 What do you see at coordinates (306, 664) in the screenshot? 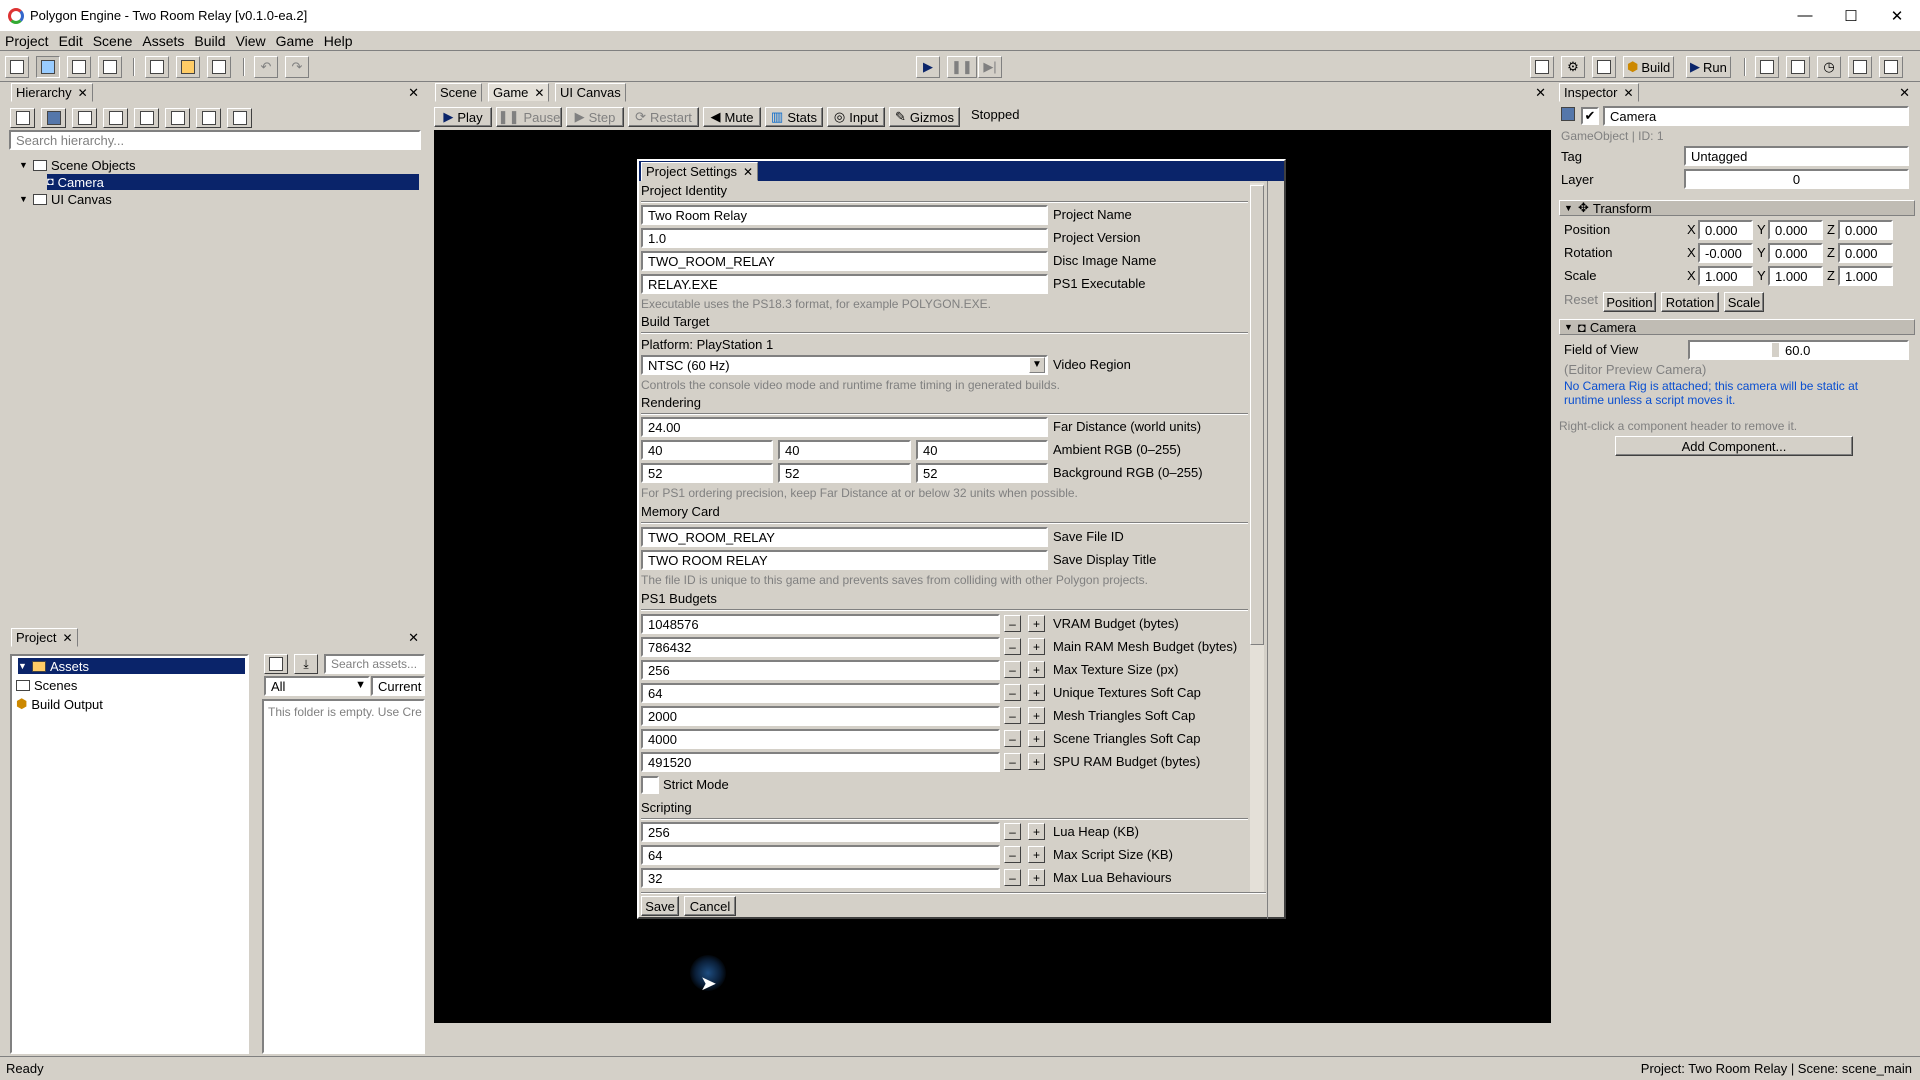
I see `download-button: ⤓` at bounding box center [306, 664].